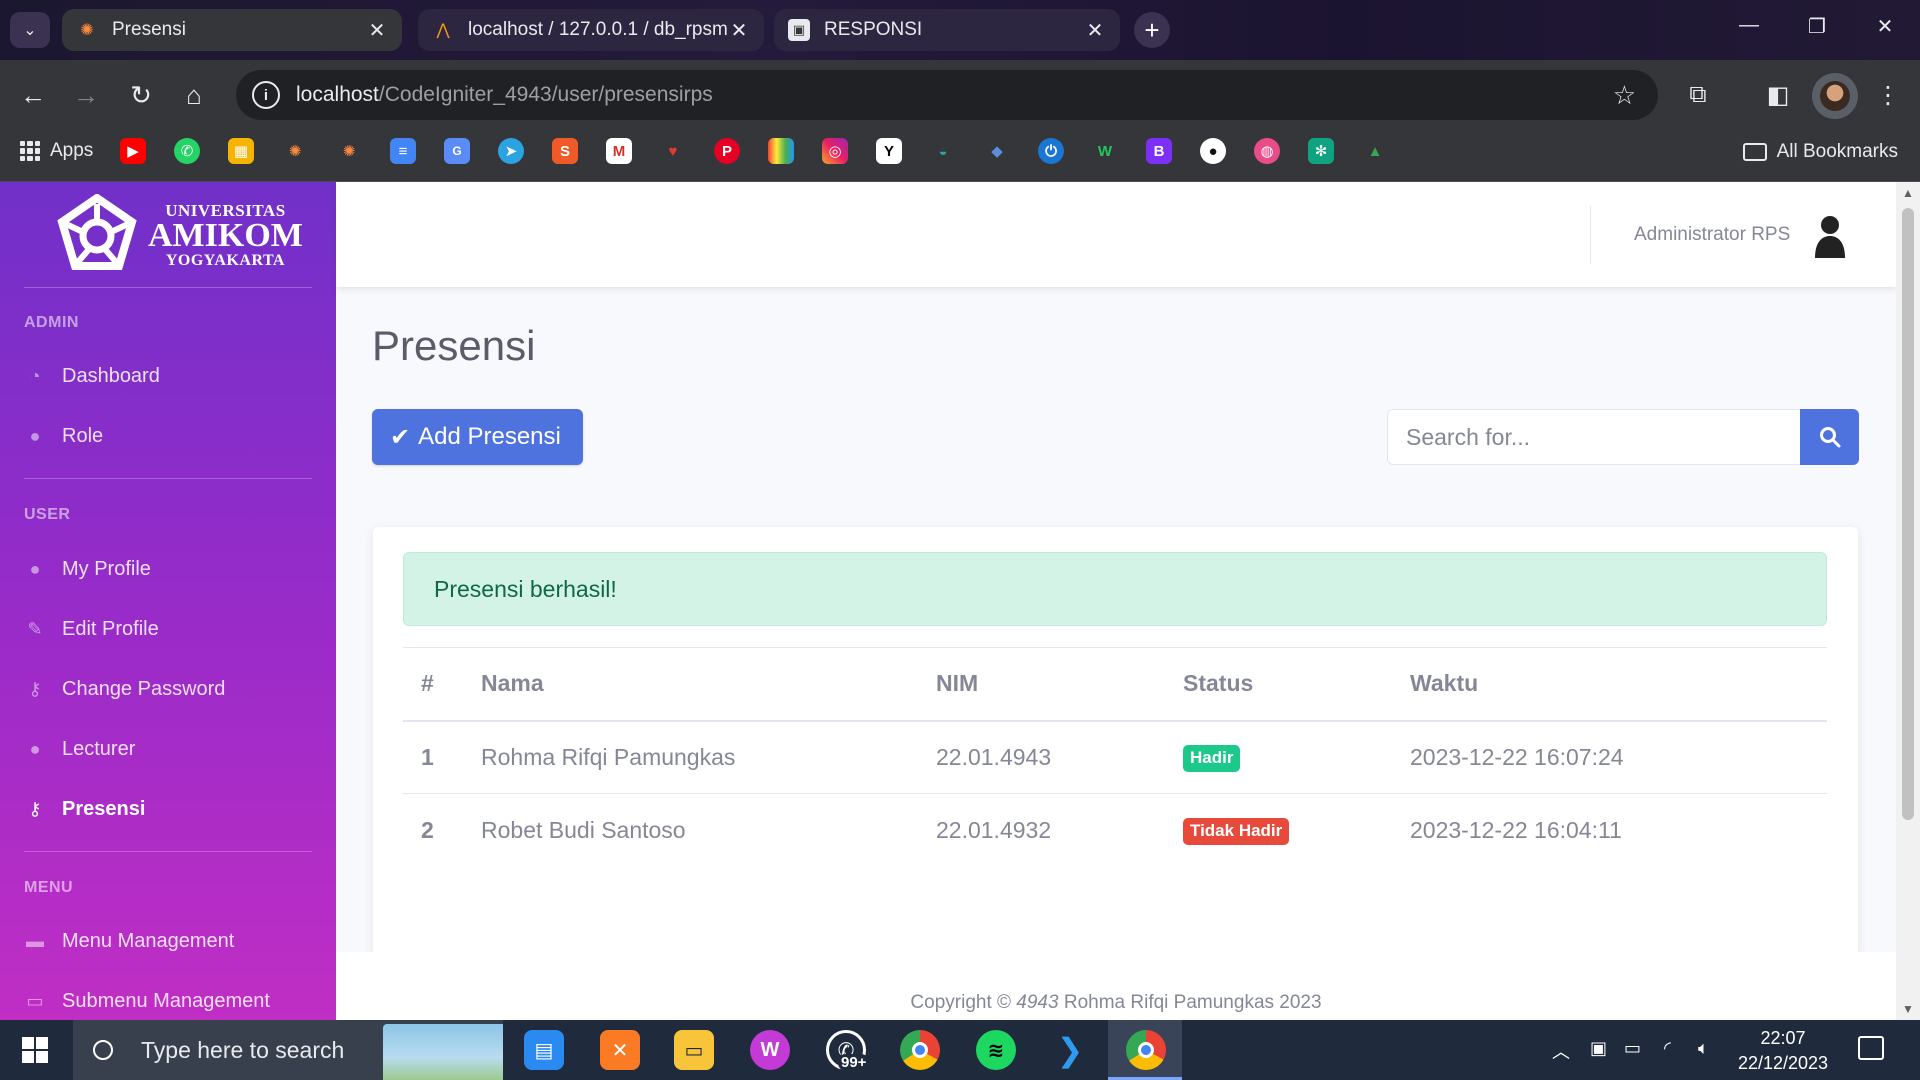  I want to click on tab-title: RESPONSI, so click(873, 29).